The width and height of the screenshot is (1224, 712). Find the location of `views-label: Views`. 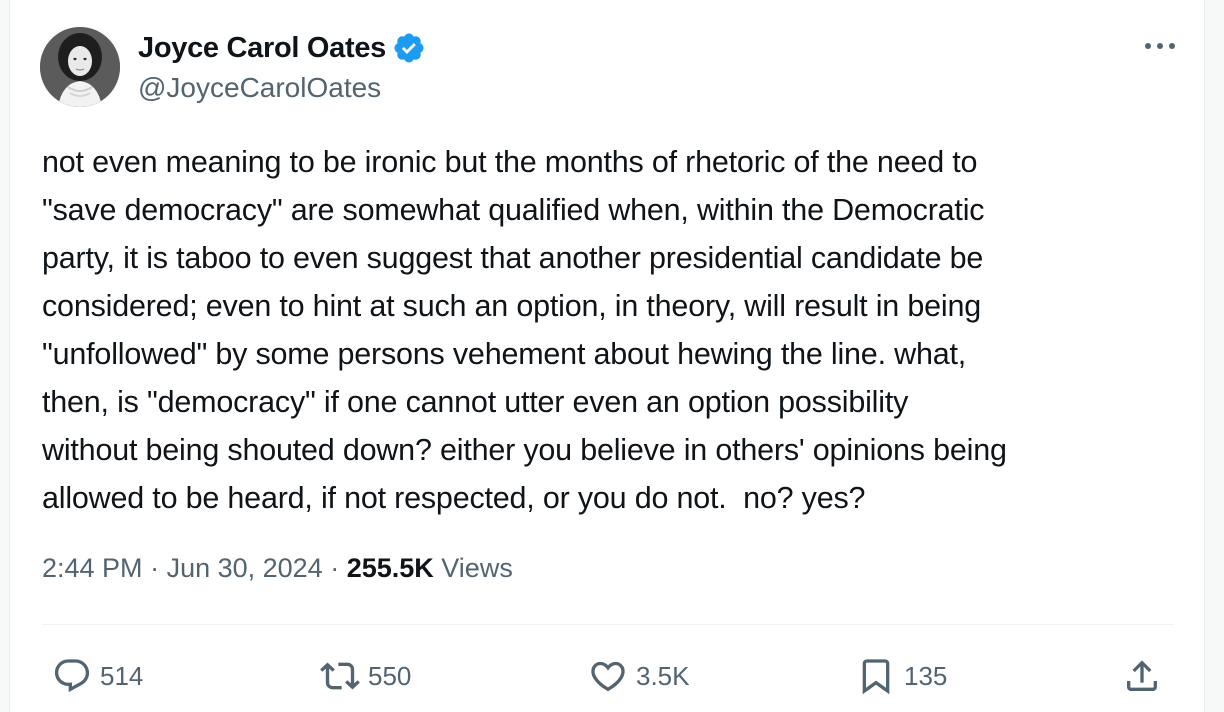

views-label: Views is located at coordinates (473, 568).